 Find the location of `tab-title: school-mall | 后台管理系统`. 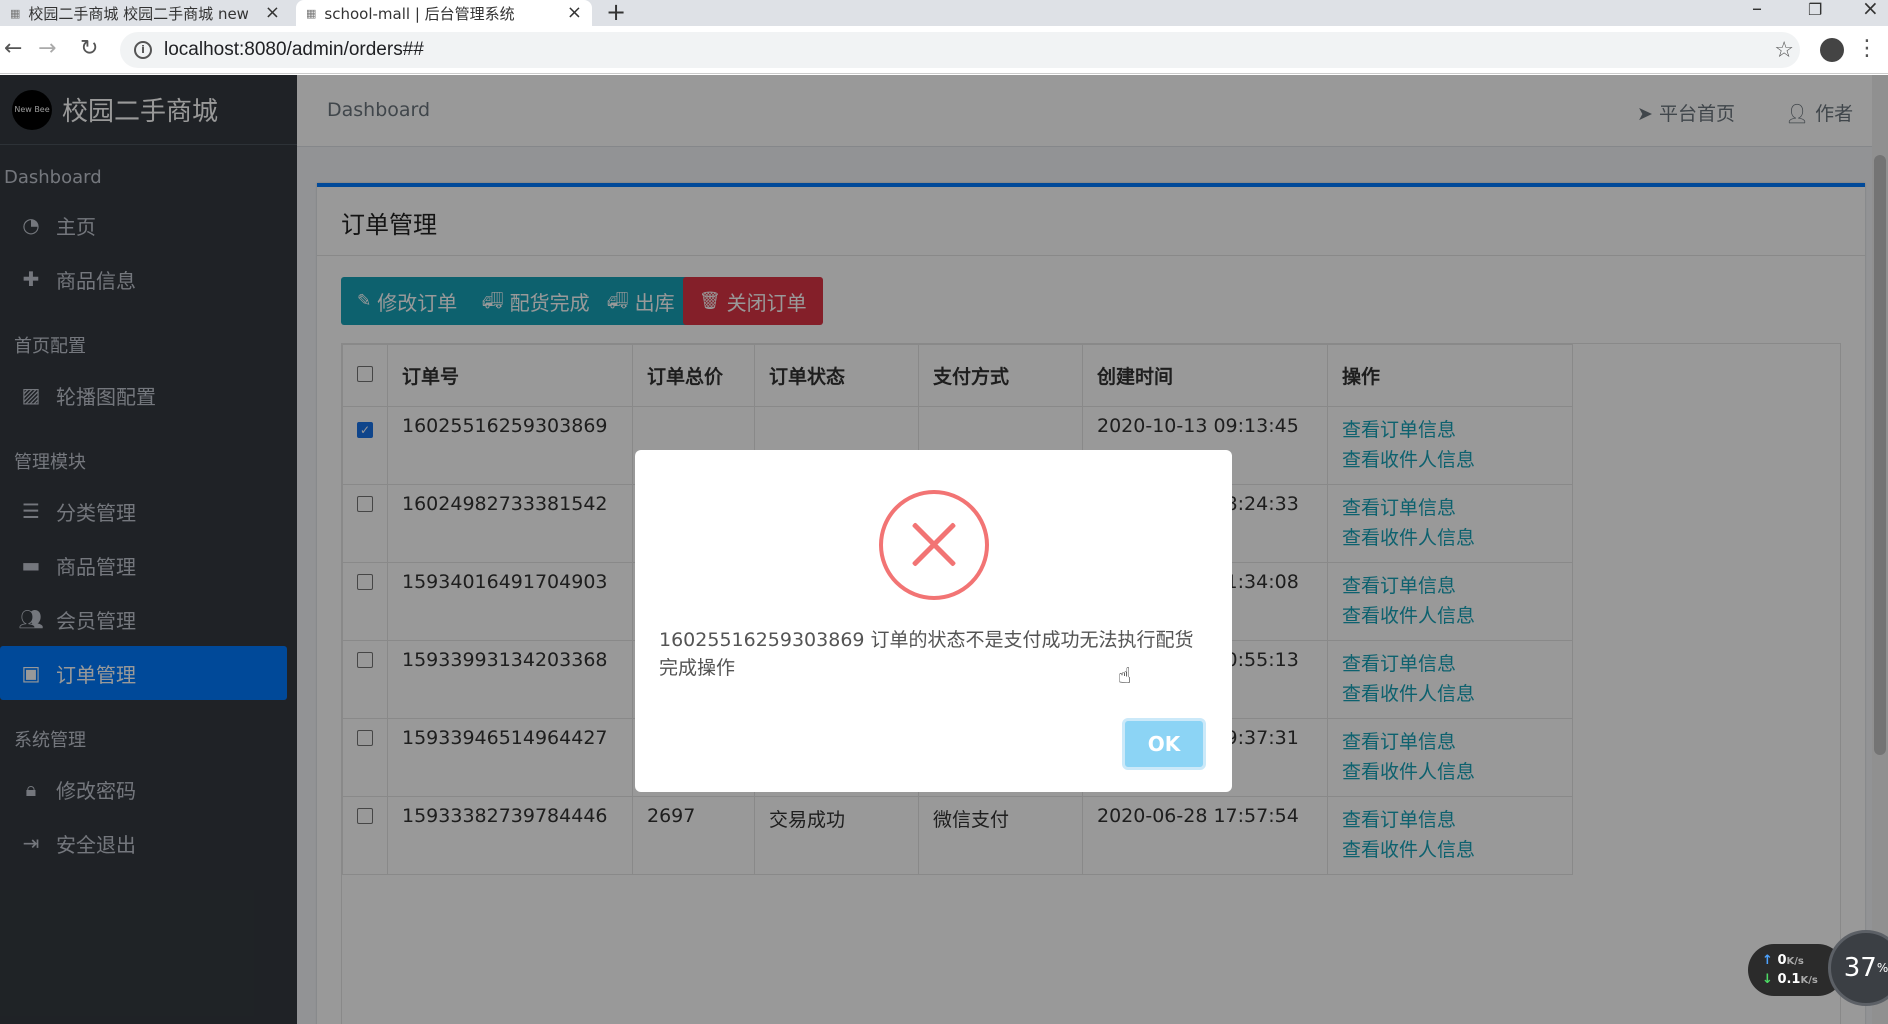

tab-title: school-mall | 后台管理系统 is located at coordinates (419, 13).